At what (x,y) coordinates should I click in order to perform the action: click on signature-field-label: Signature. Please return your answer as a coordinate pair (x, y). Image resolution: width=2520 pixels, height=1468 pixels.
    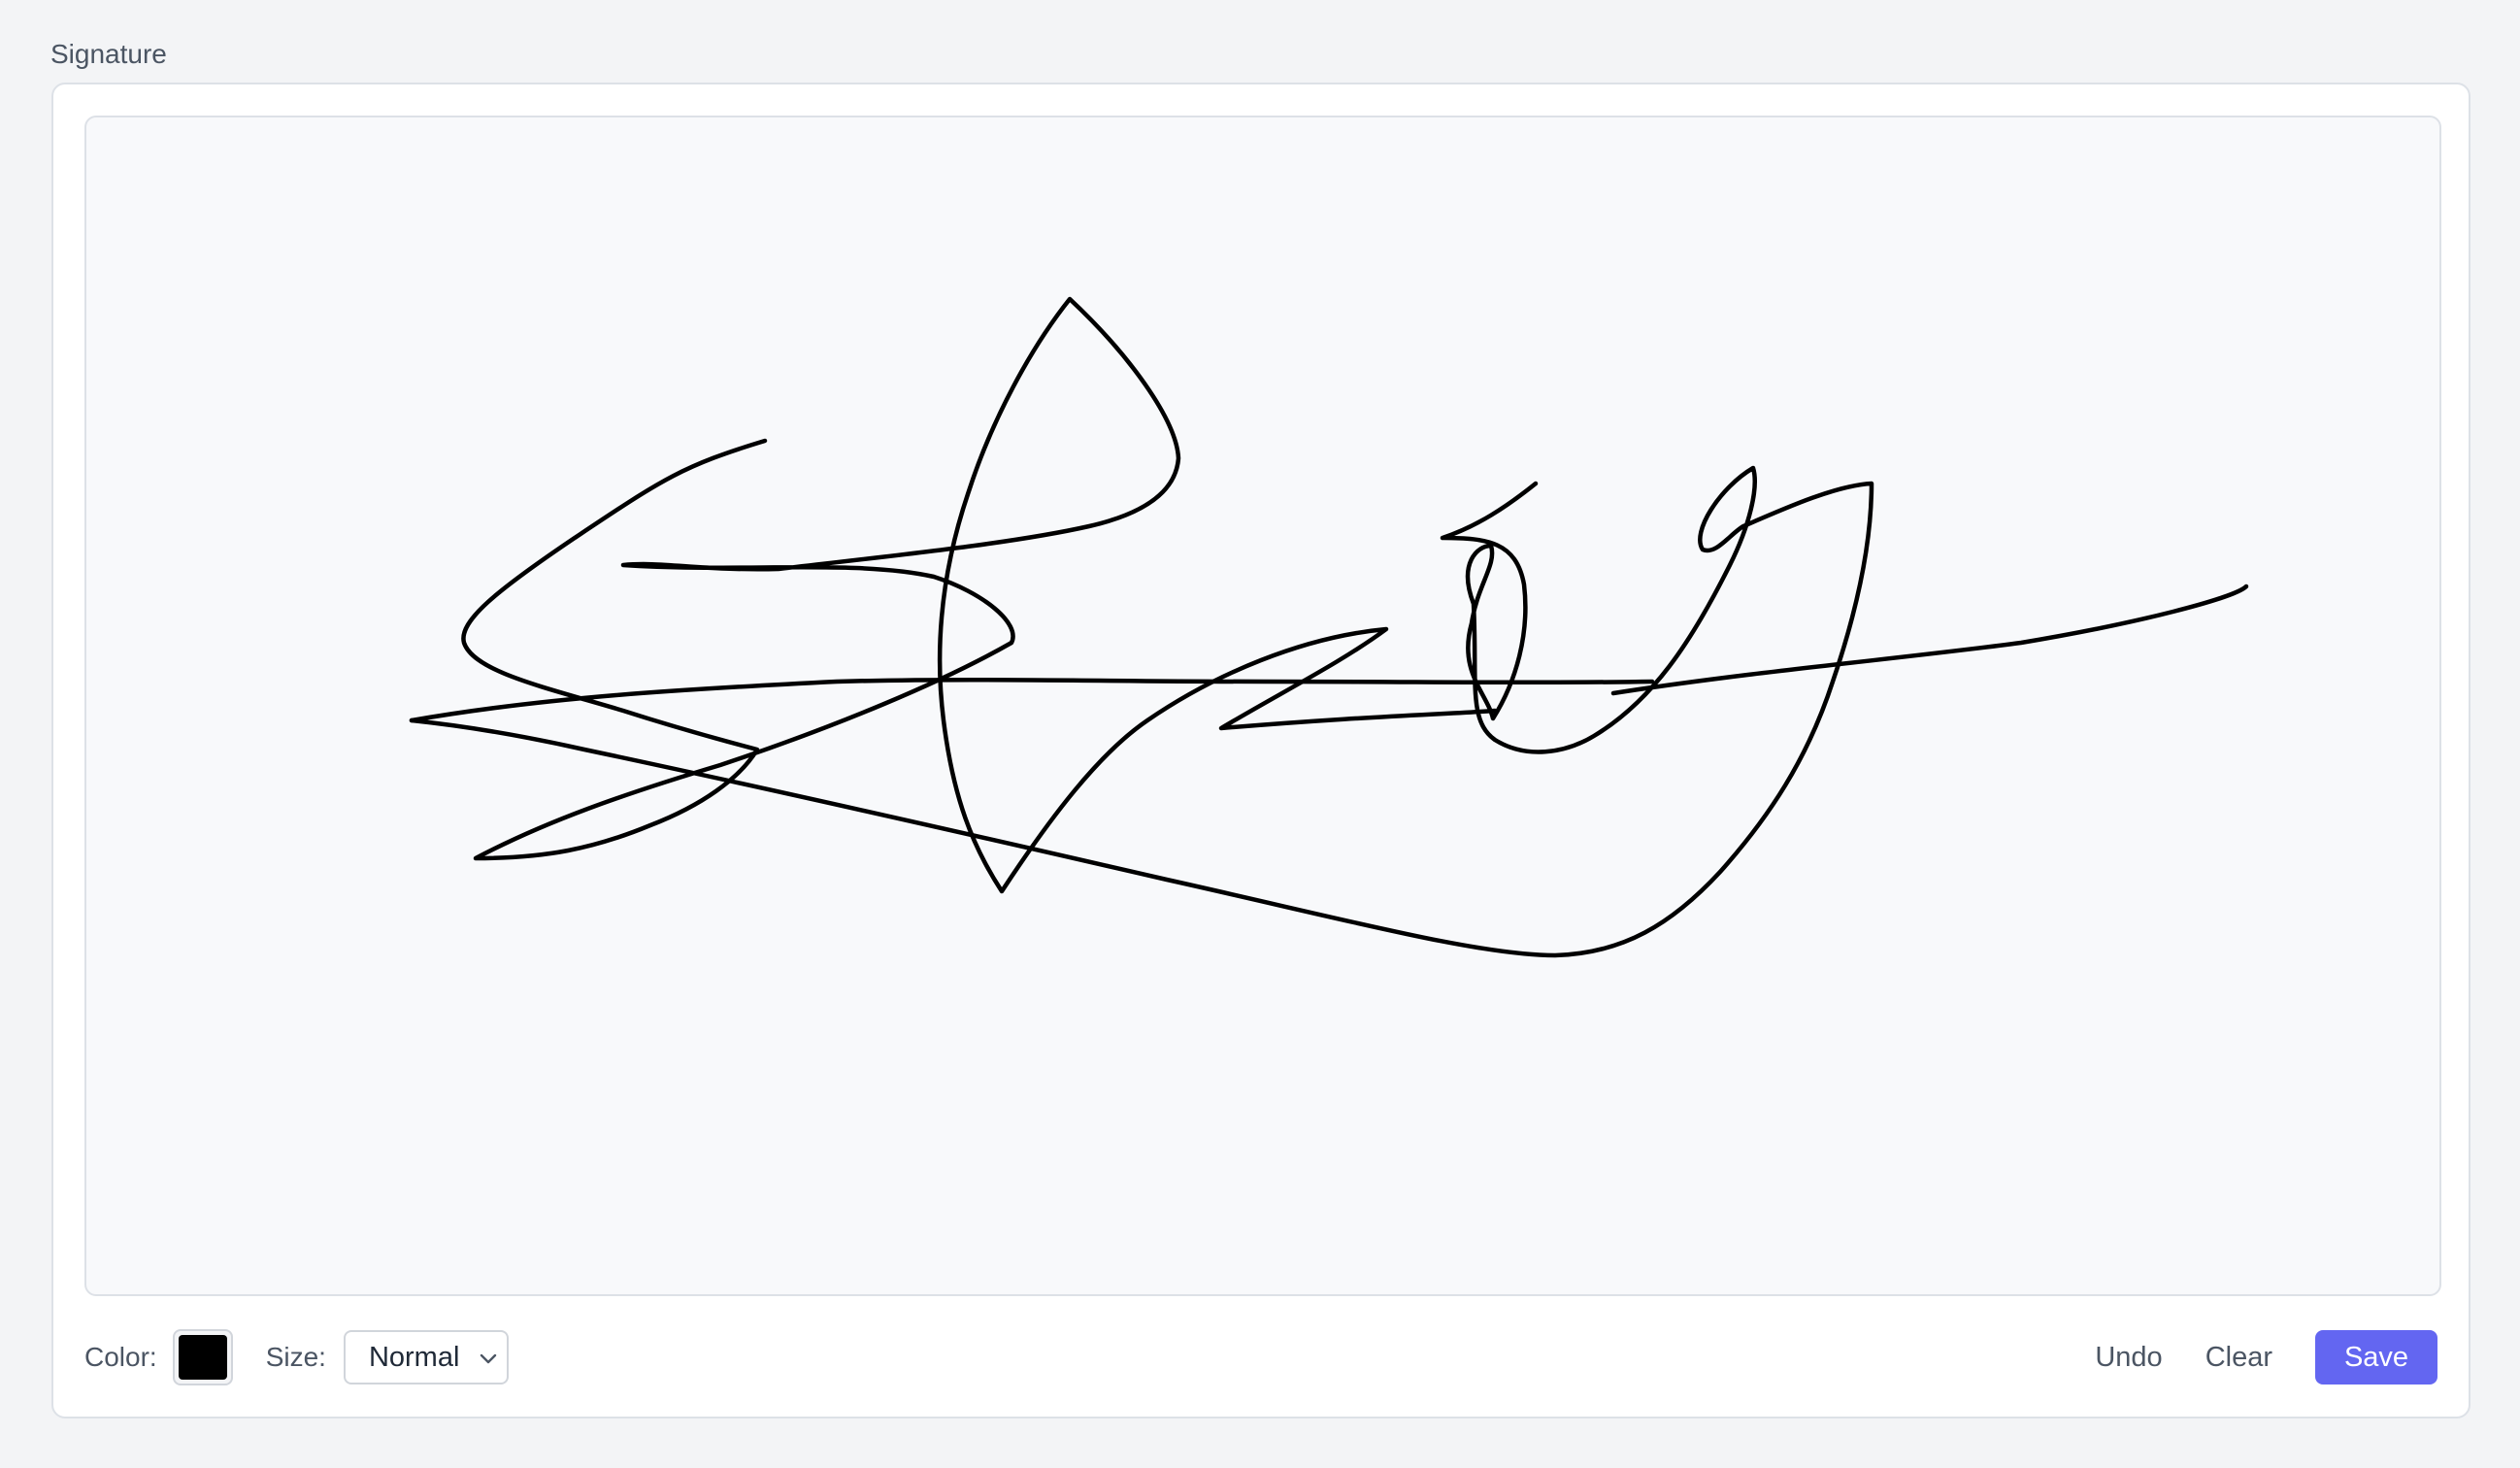
    Looking at the image, I should click on (108, 54).